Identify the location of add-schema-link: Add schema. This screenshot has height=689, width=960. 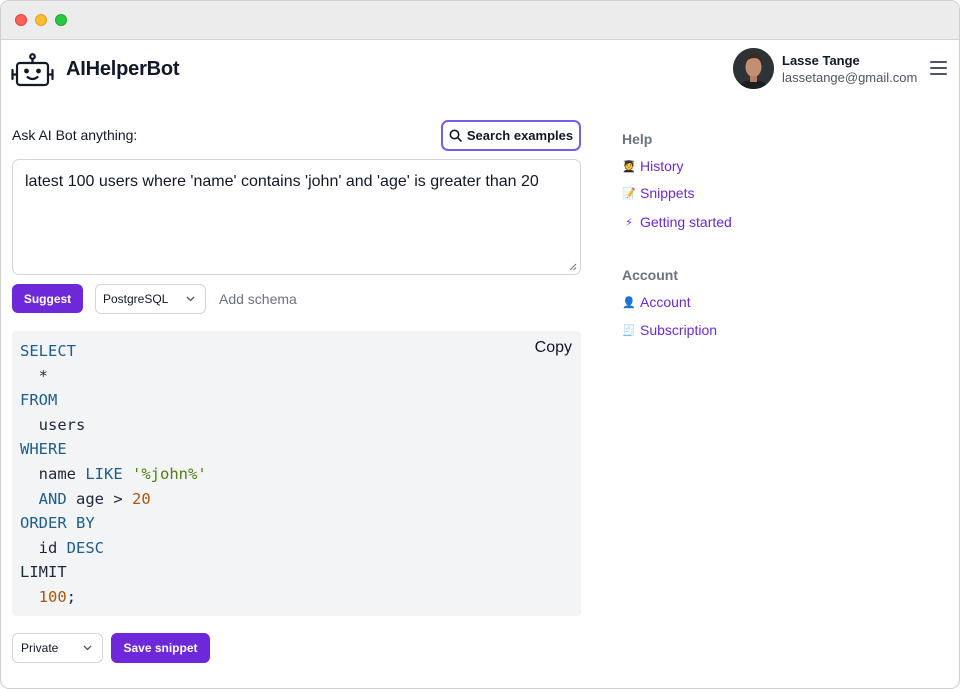
(258, 299).